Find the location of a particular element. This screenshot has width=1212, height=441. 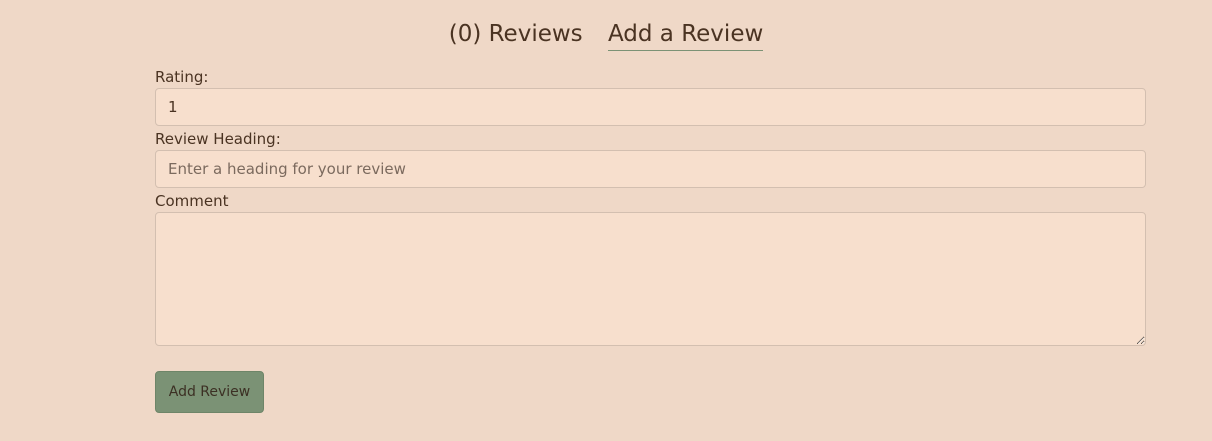

review-tabs: (0) Reviews Add a Review is located at coordinates (606, 34).